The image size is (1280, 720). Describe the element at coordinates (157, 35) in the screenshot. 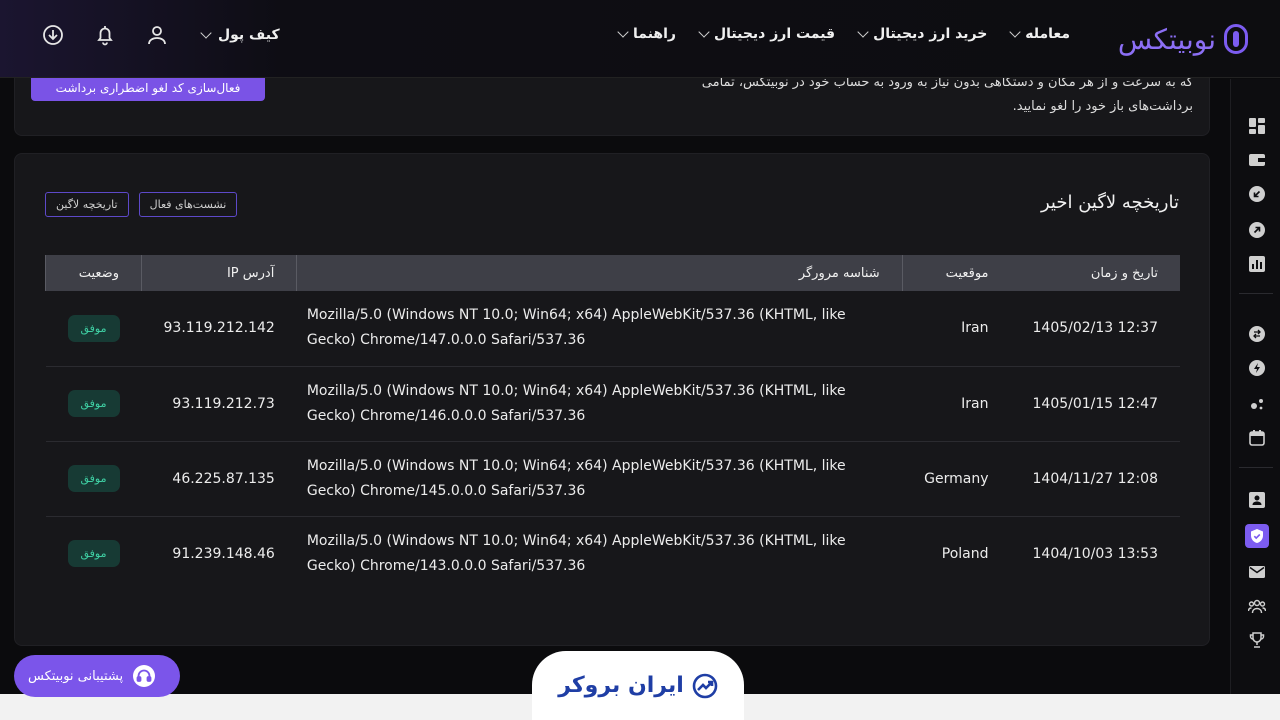

I see `user-icon` at that location.